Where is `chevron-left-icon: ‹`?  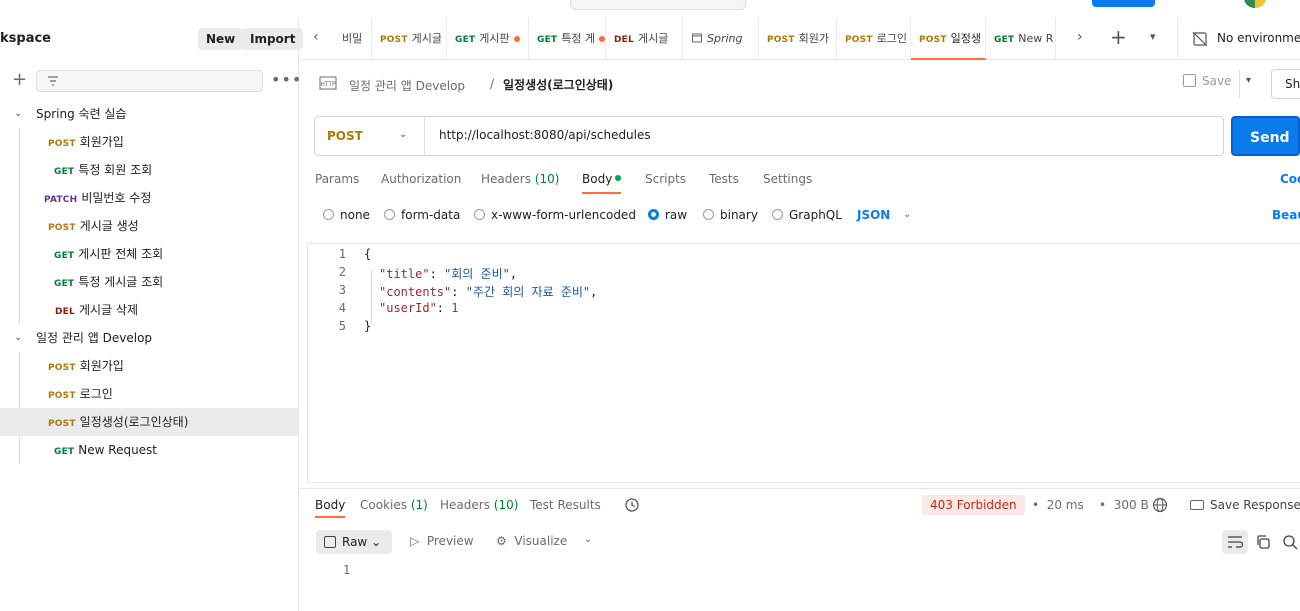 chevron-left-icon: ‹ is located at coordinates (316, 37).